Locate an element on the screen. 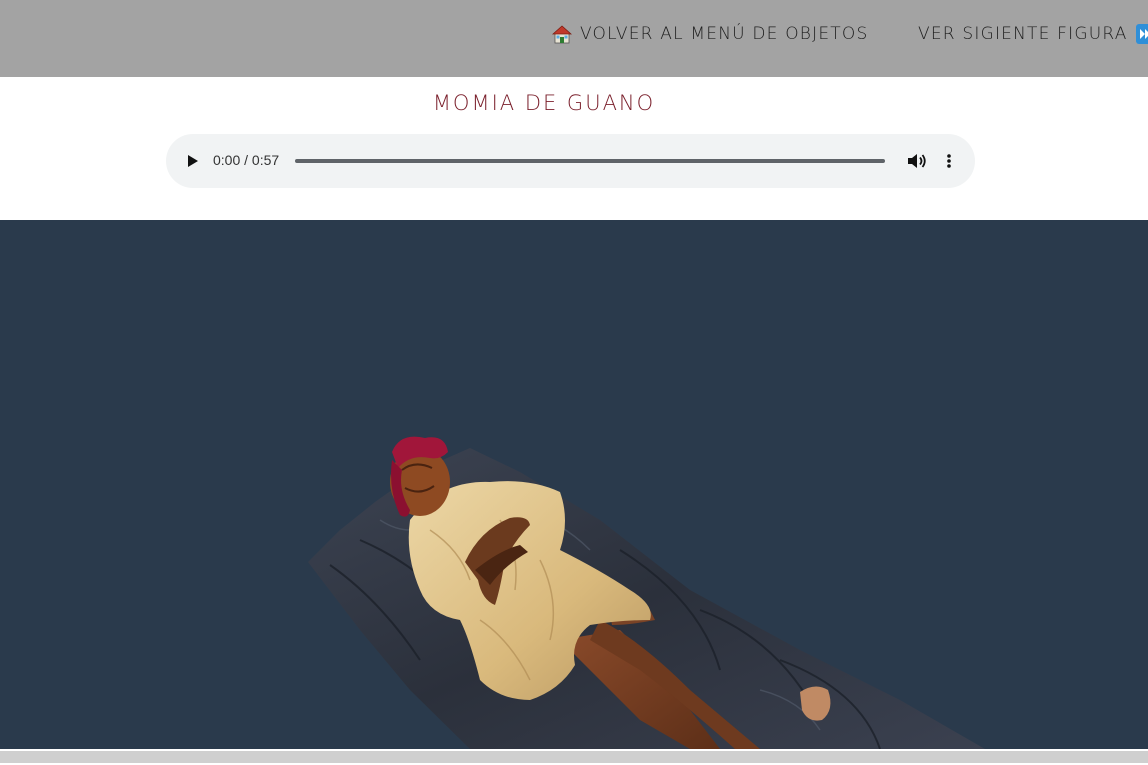  page-title: Momia de Guano is located at coordinates (544, 103).